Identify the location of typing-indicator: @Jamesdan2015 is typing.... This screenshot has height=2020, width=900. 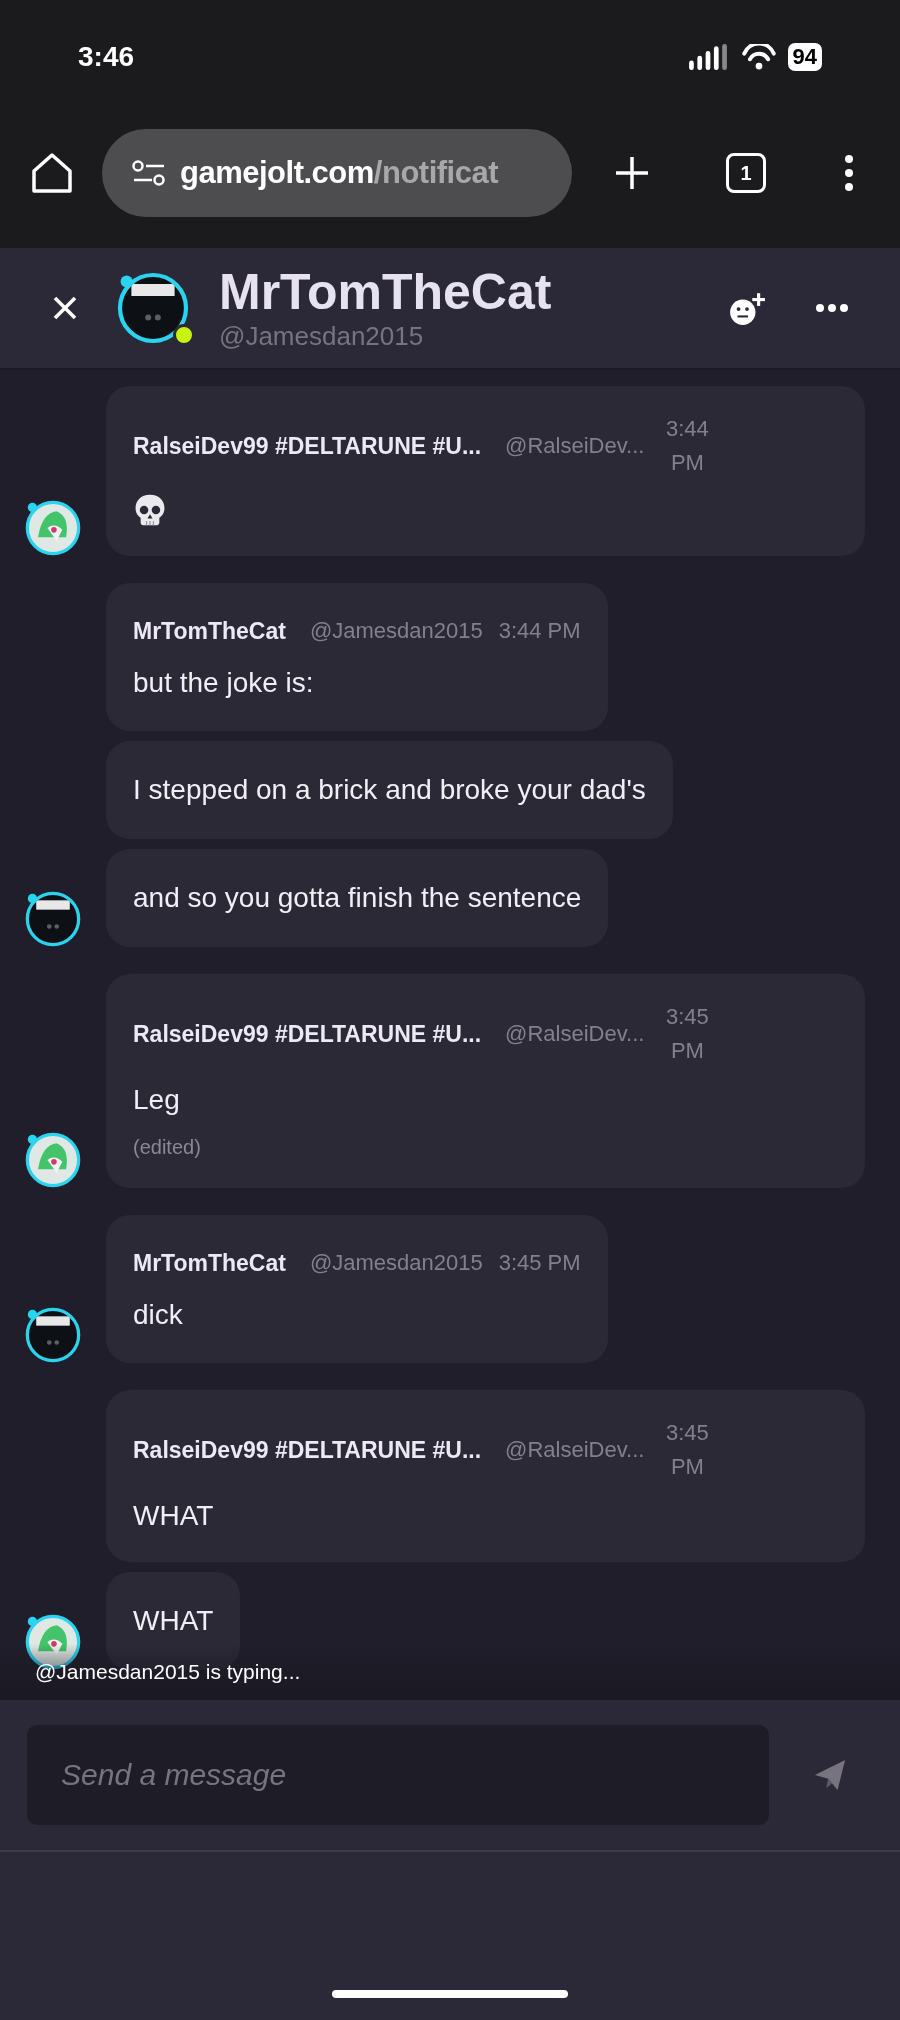
(168, 1672).